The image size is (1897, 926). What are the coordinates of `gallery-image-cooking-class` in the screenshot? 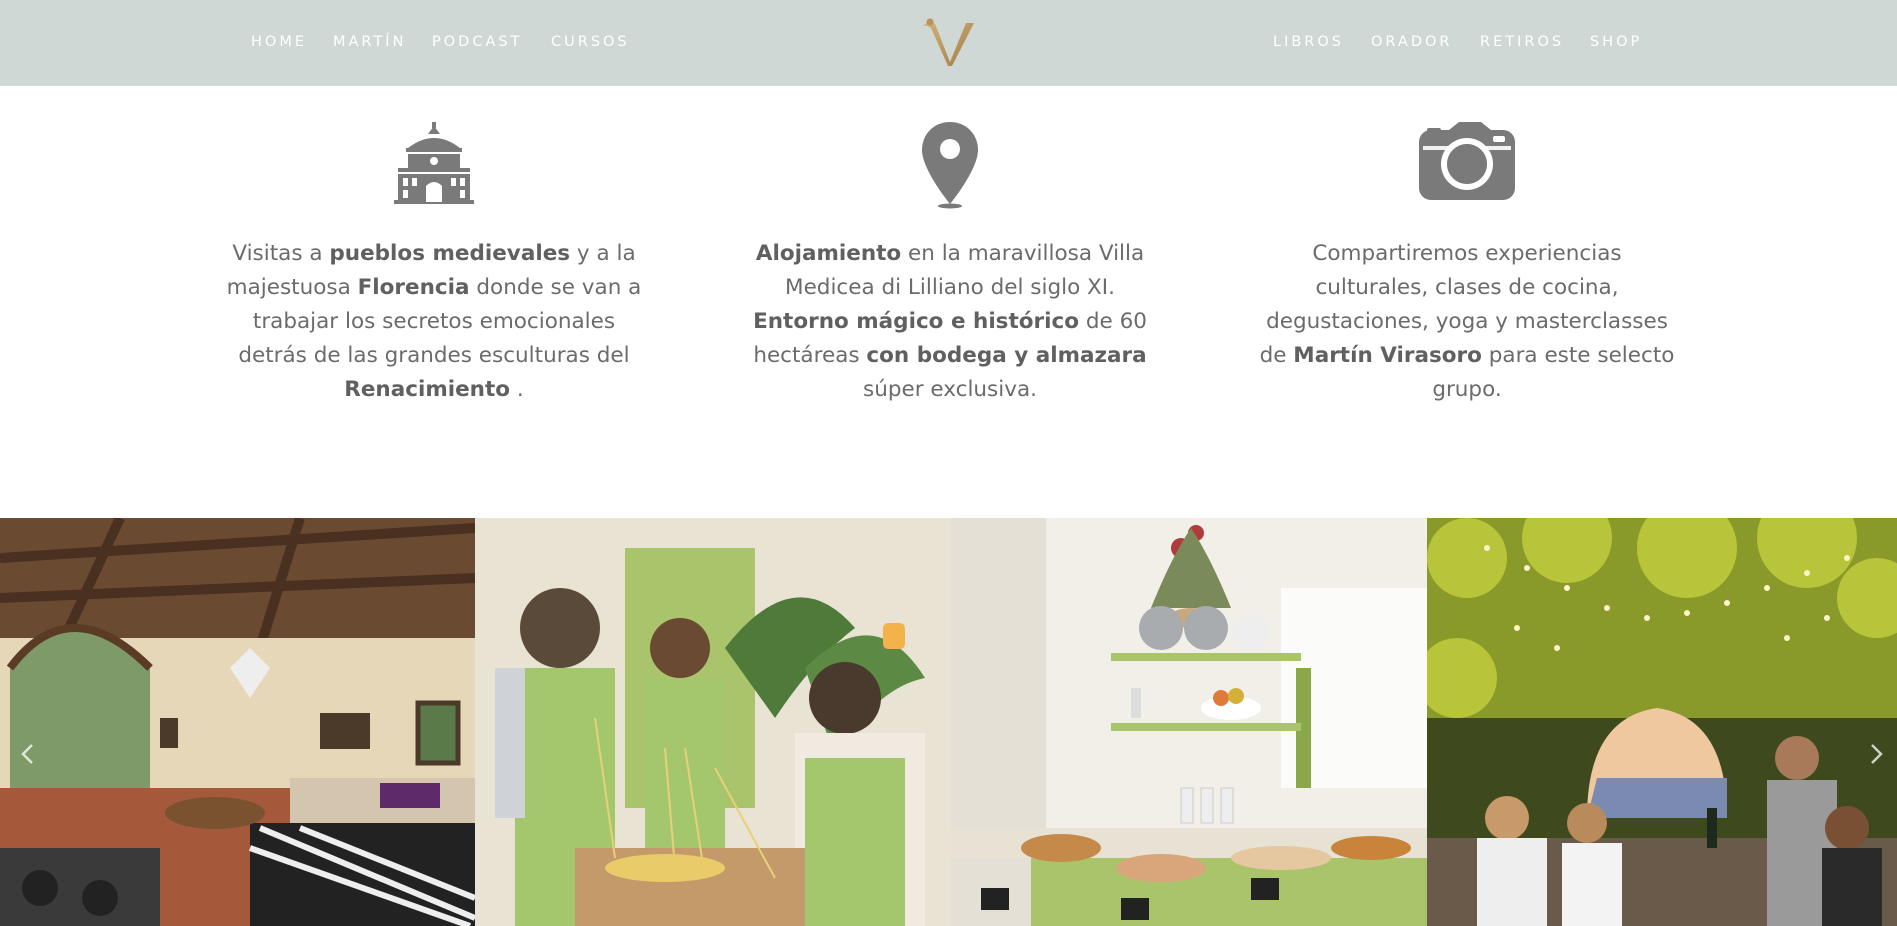 It's located at (713, 722).